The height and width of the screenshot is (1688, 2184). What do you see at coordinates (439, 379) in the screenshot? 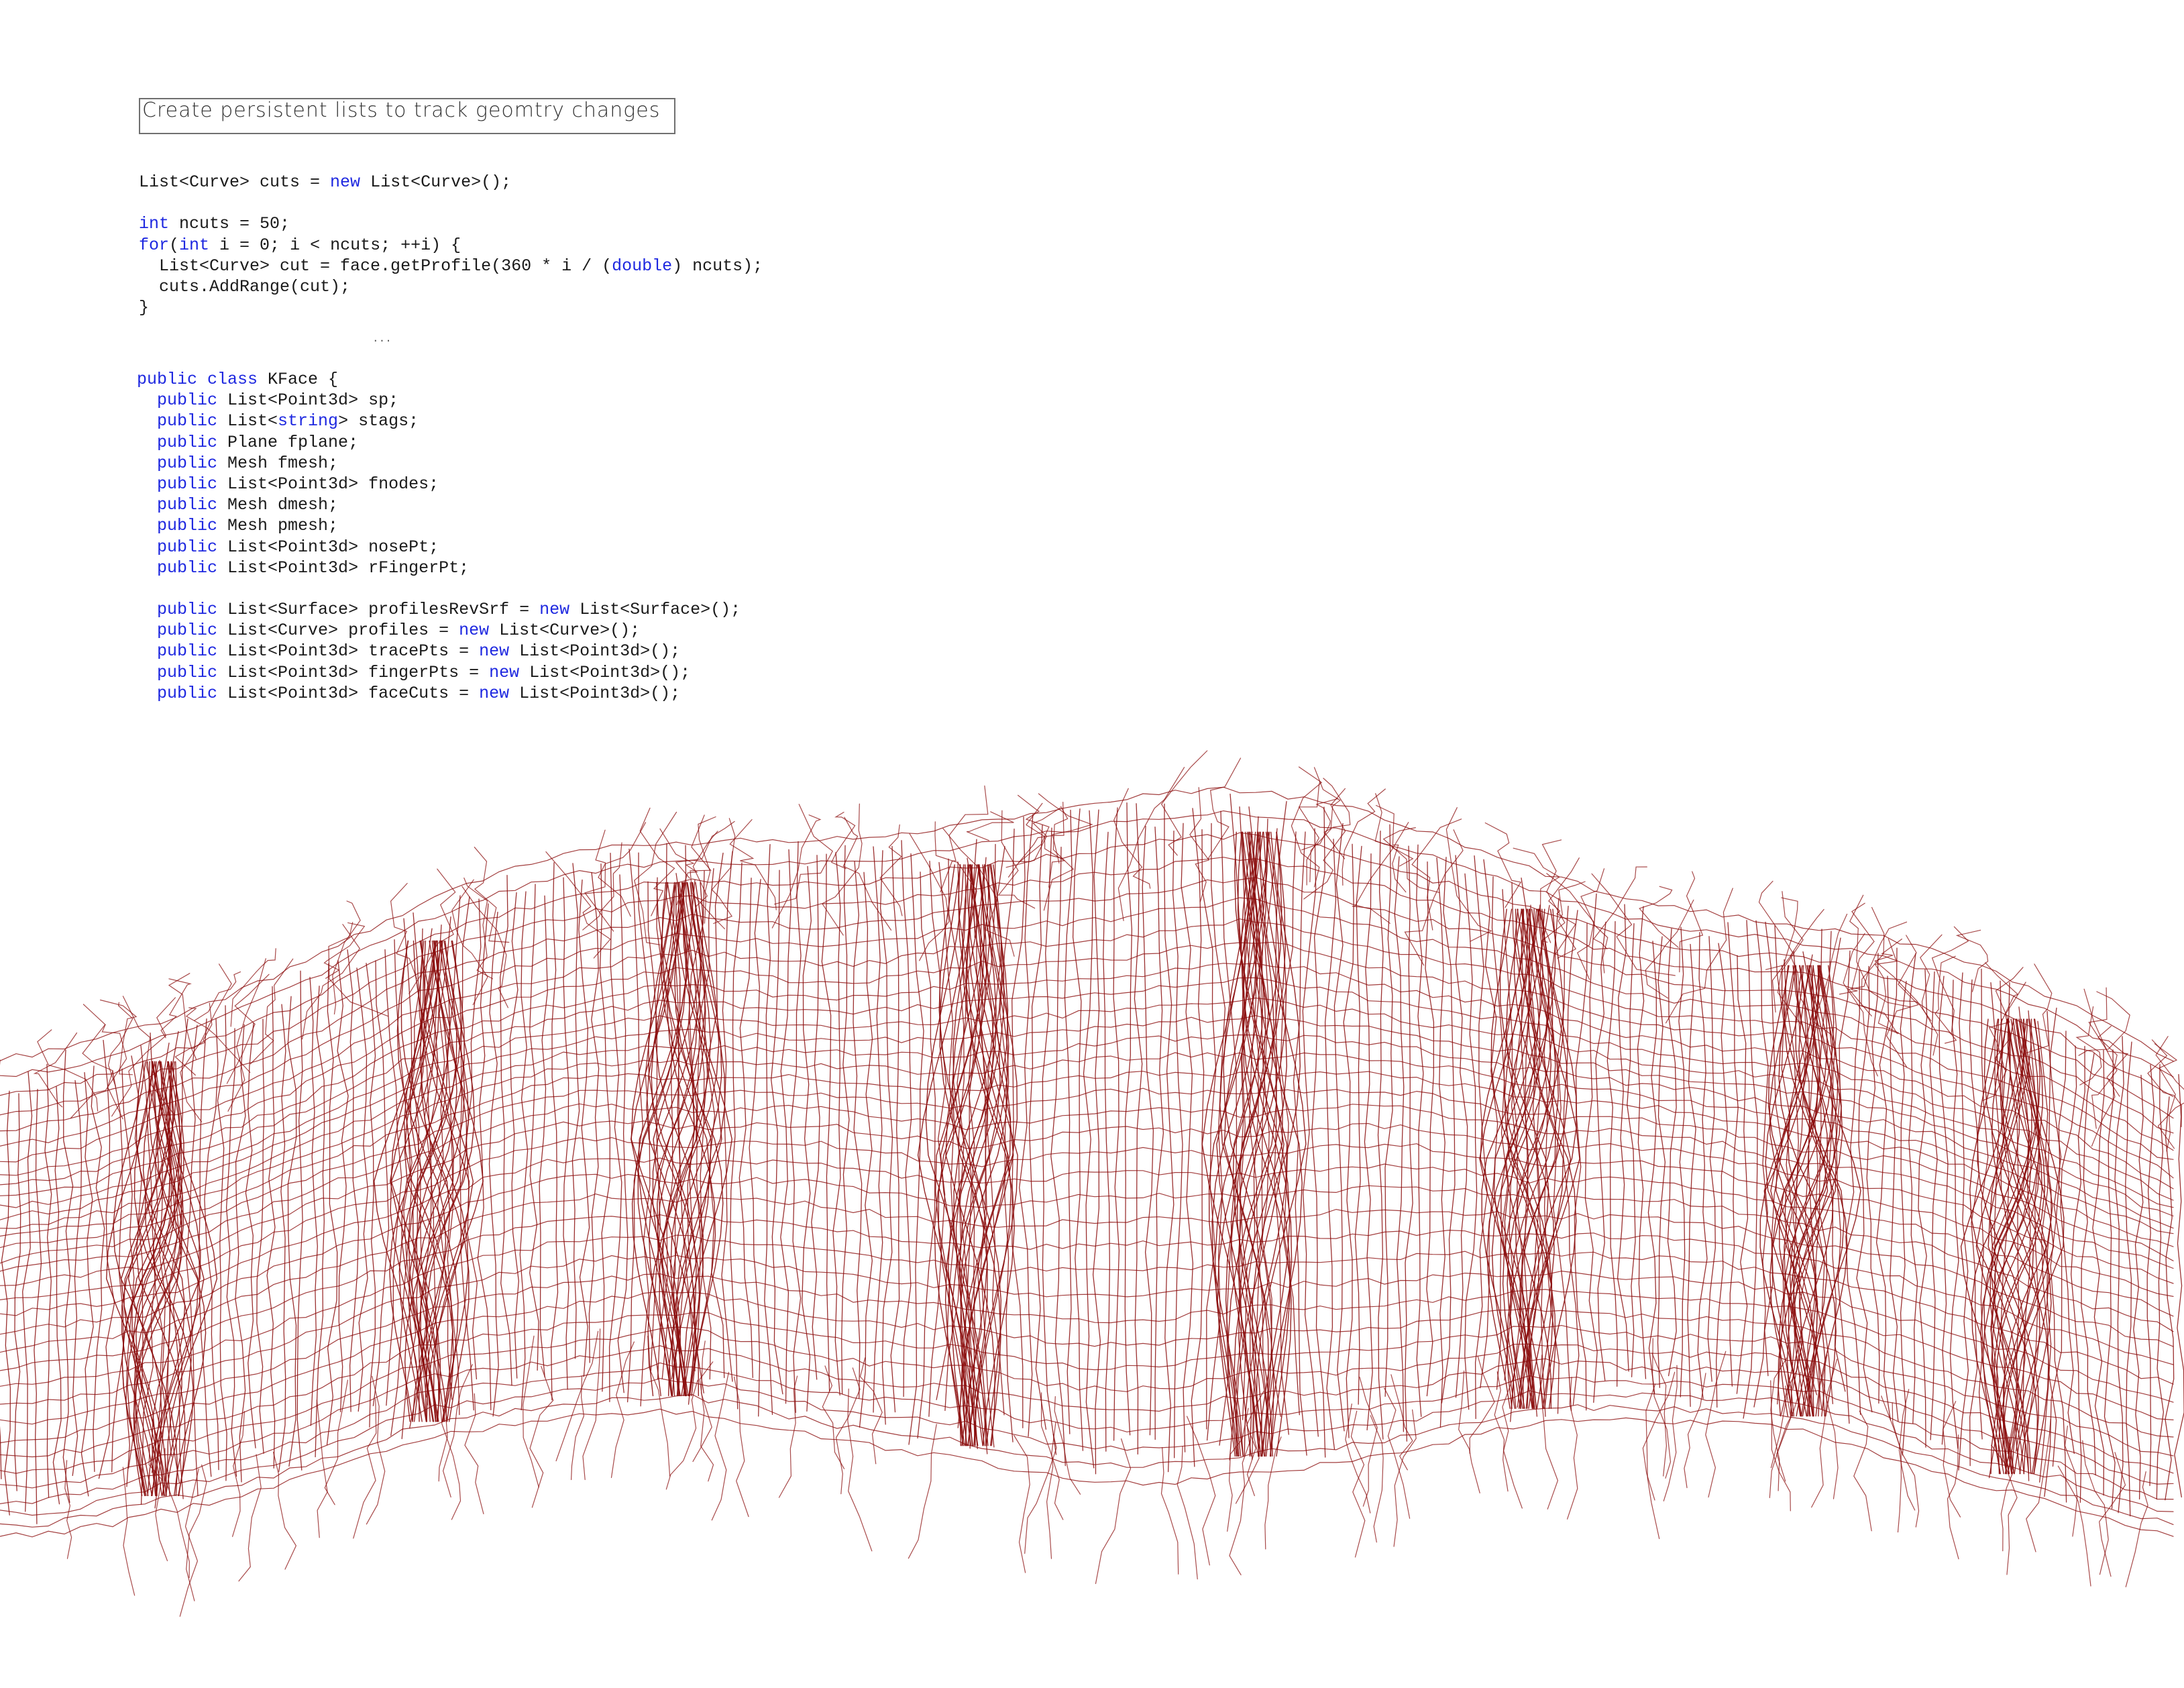
I see `code-line: public class KFace {` at bounding box center [439, 379].